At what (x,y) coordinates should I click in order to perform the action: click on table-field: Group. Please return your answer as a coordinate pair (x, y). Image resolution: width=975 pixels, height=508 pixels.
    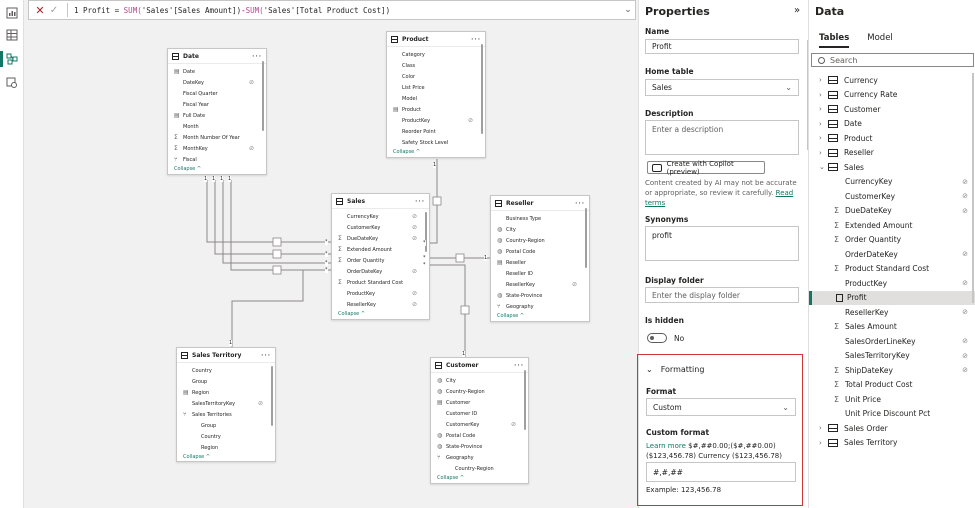
    Looking at the image, I should click on (227, 425).